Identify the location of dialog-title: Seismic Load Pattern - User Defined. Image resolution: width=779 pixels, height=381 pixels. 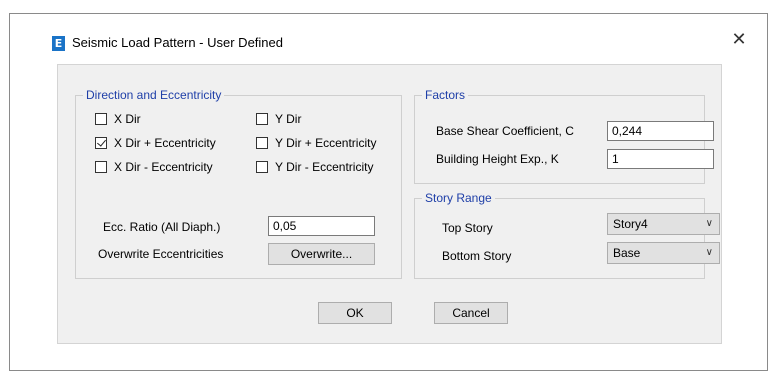
(177, 42).